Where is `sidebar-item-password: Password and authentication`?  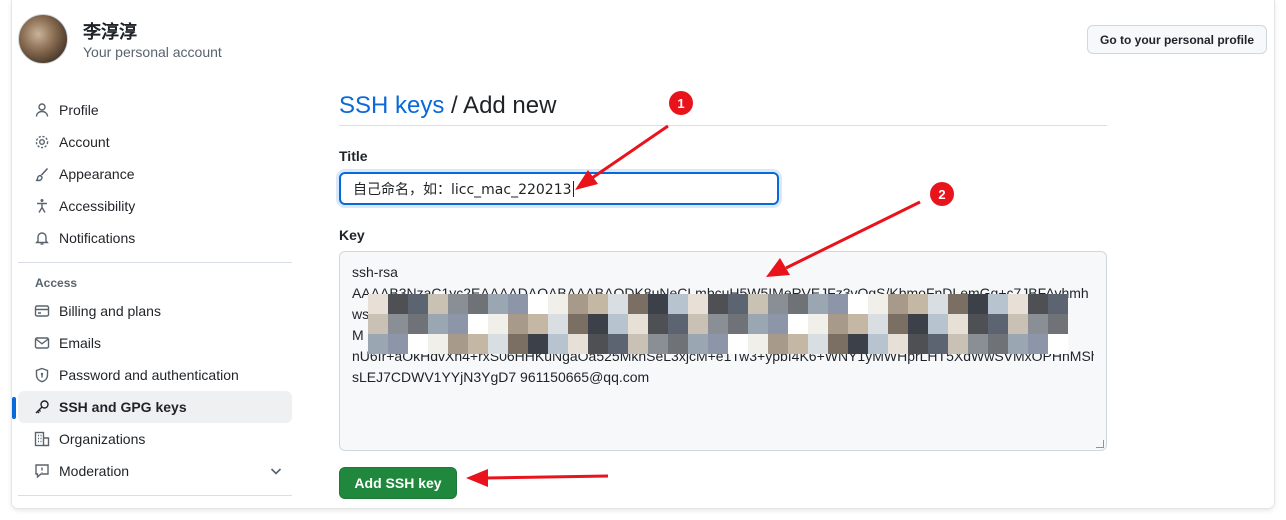
sidebar-item-password: Password and authentication is located at coordinates (155, 375).